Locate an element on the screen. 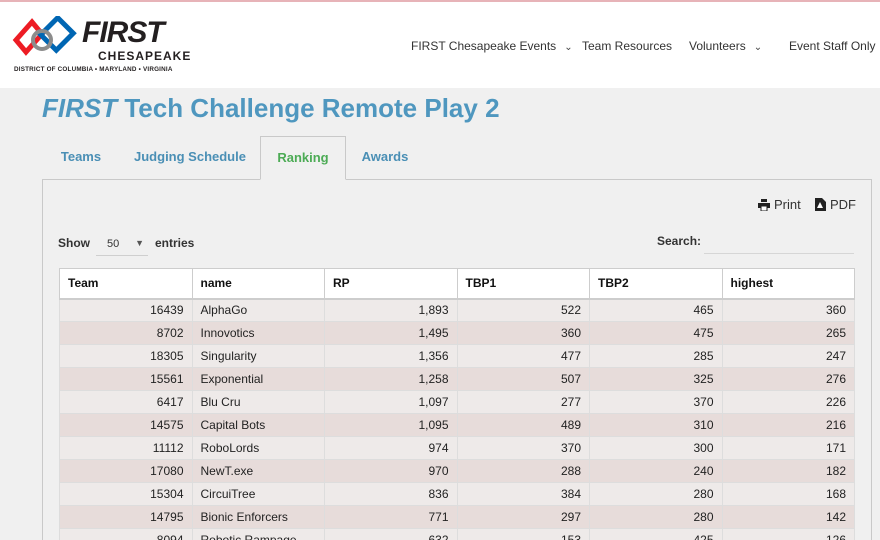  team-name-cell: RoboLords is located at coordinates (258, 448).